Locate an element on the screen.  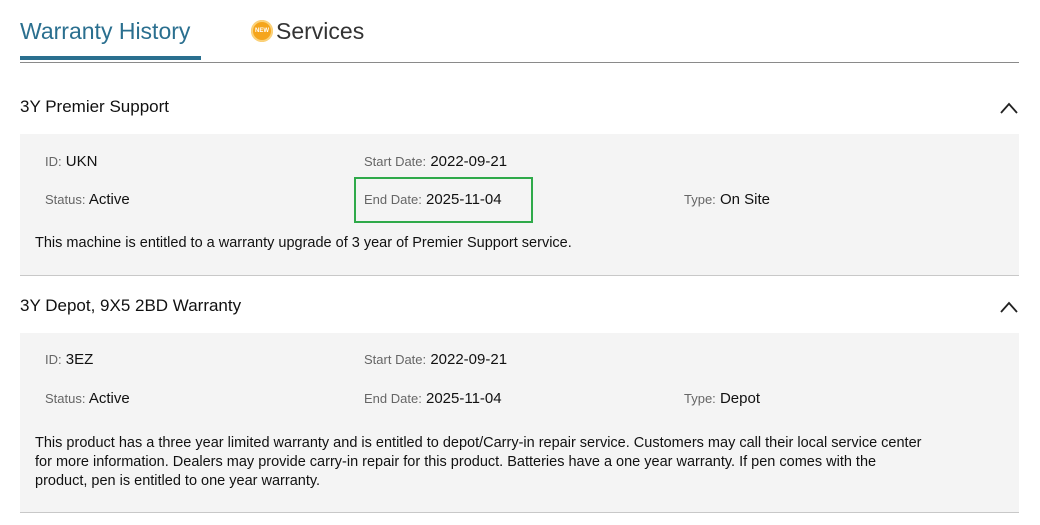
type-value: Depot is located at coordinates (739, 398).